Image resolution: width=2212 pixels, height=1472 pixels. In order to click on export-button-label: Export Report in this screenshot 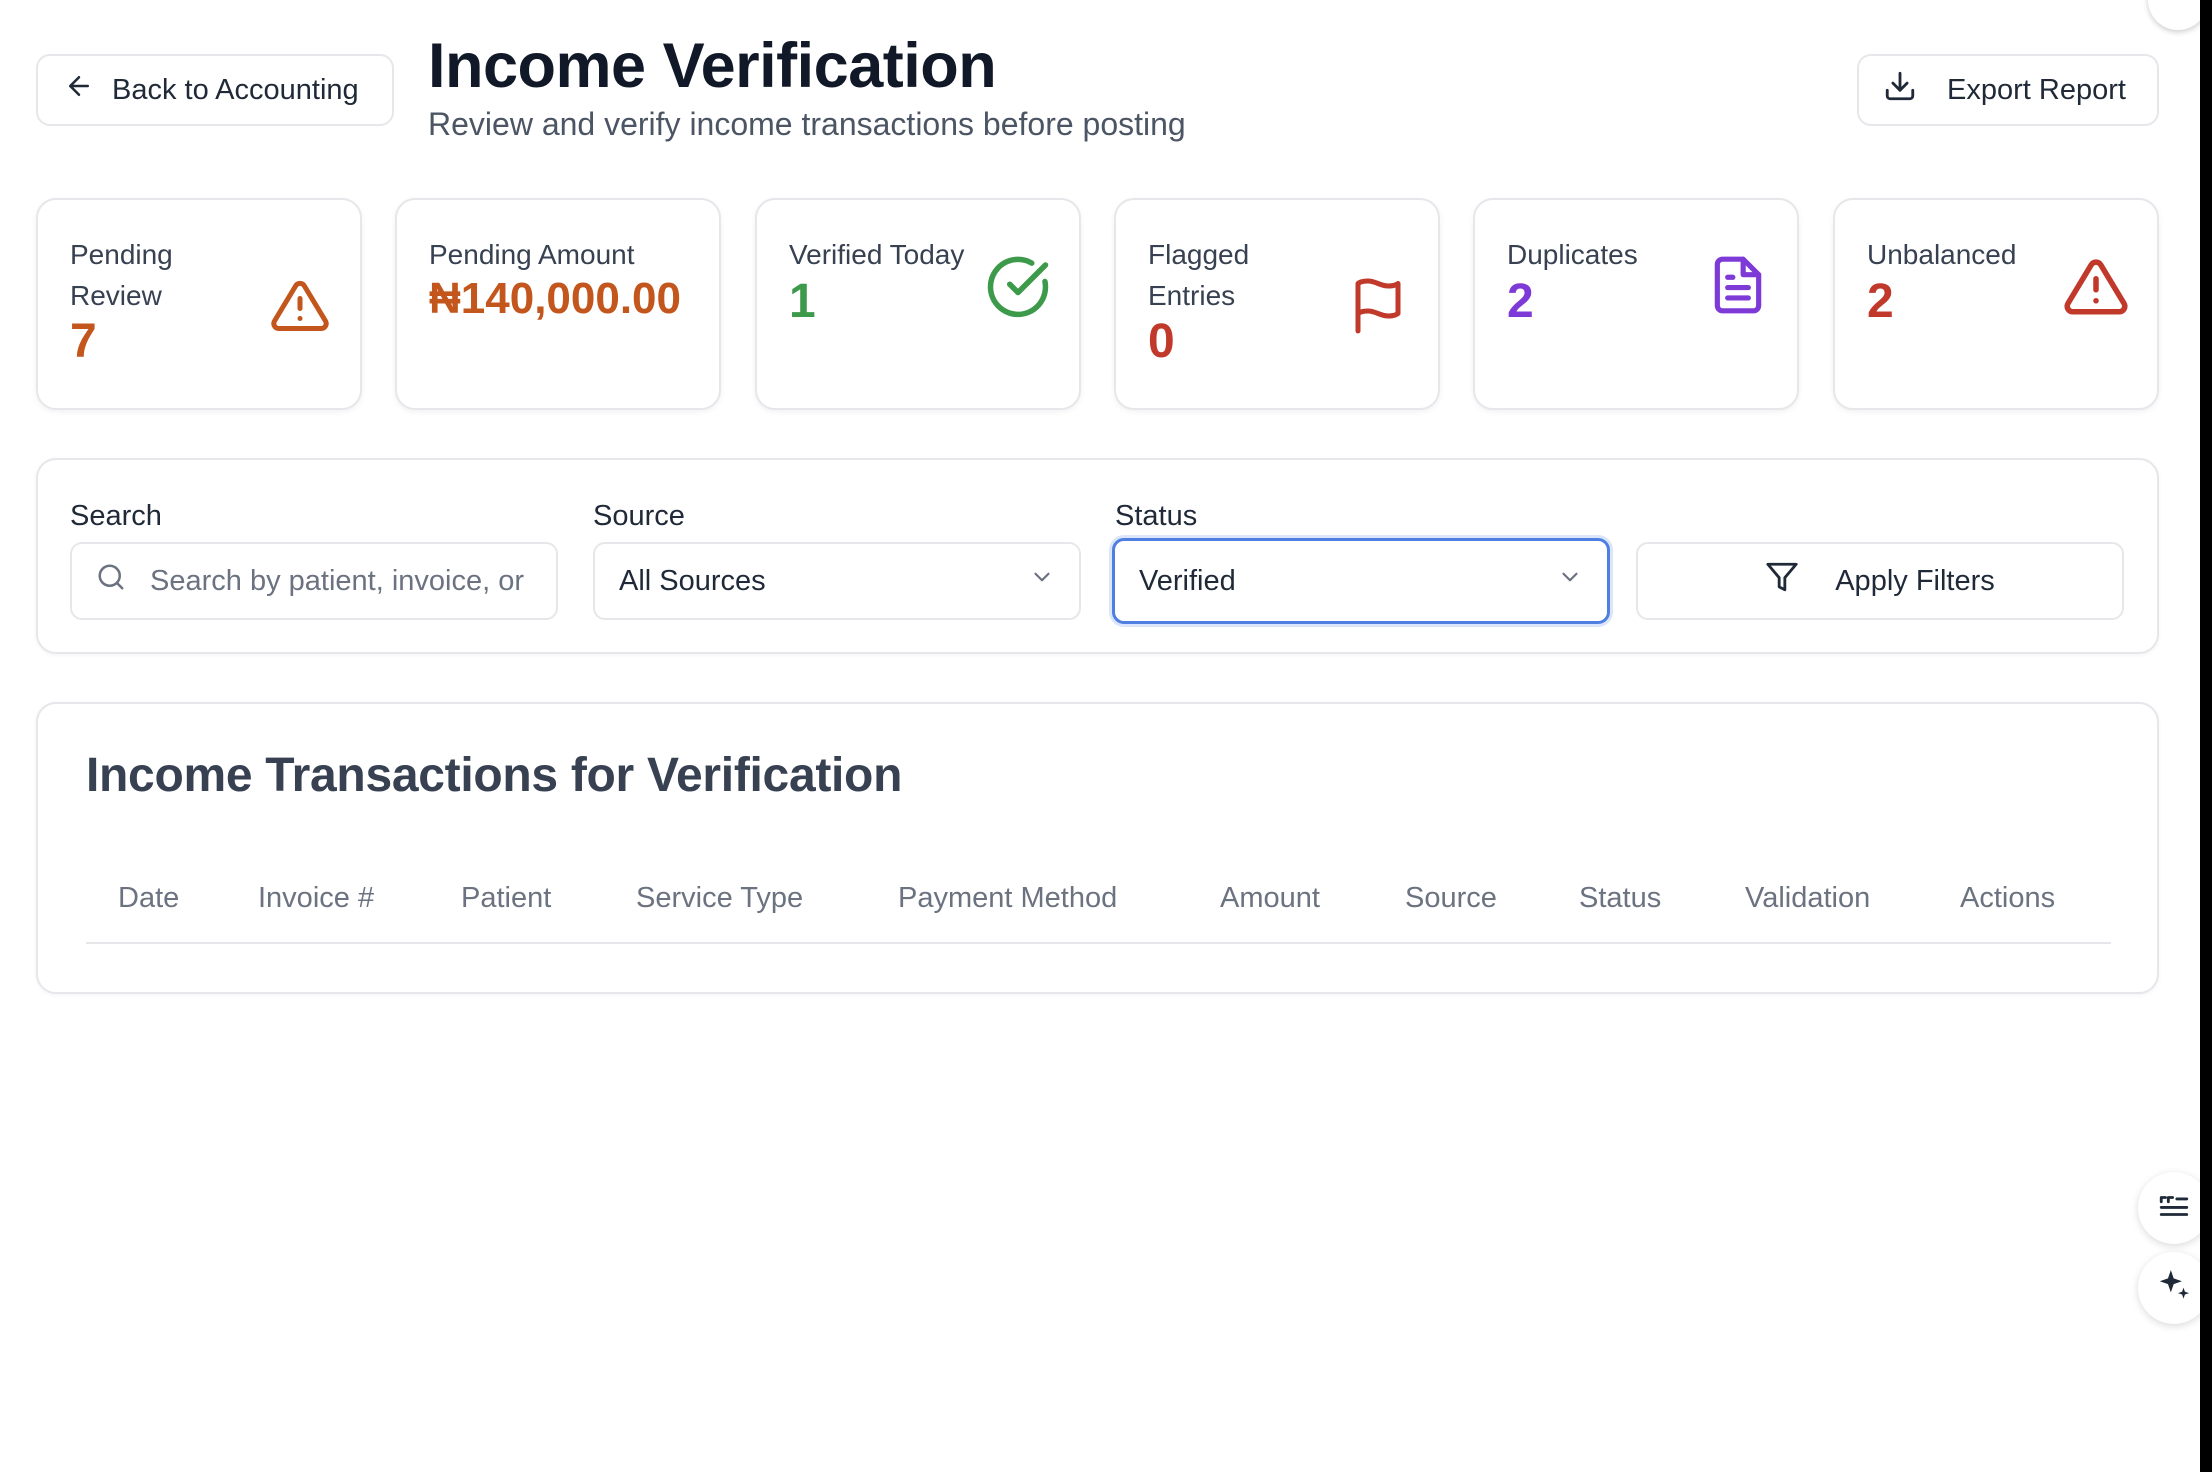, I will do `click(2036, 89)`.